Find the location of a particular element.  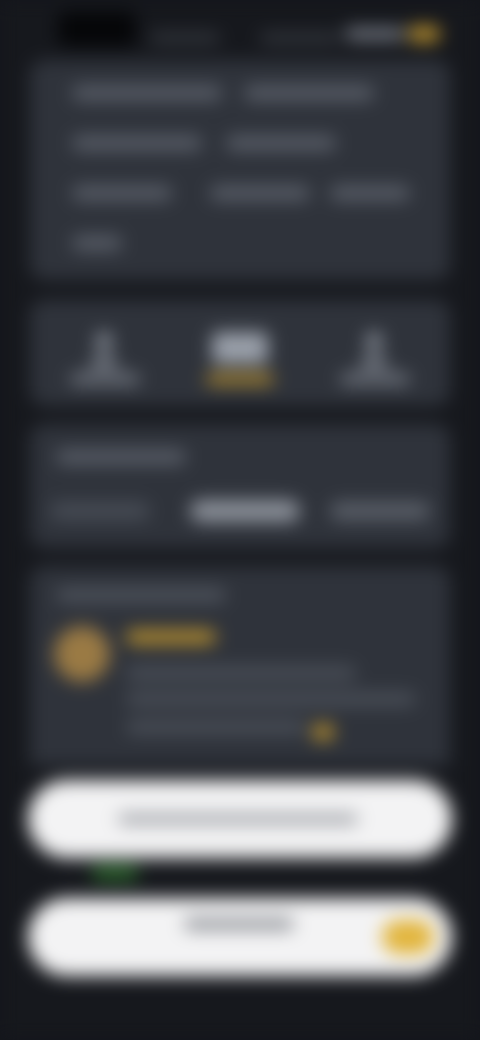

secondary-button-label is located at coordinates (239, 924).